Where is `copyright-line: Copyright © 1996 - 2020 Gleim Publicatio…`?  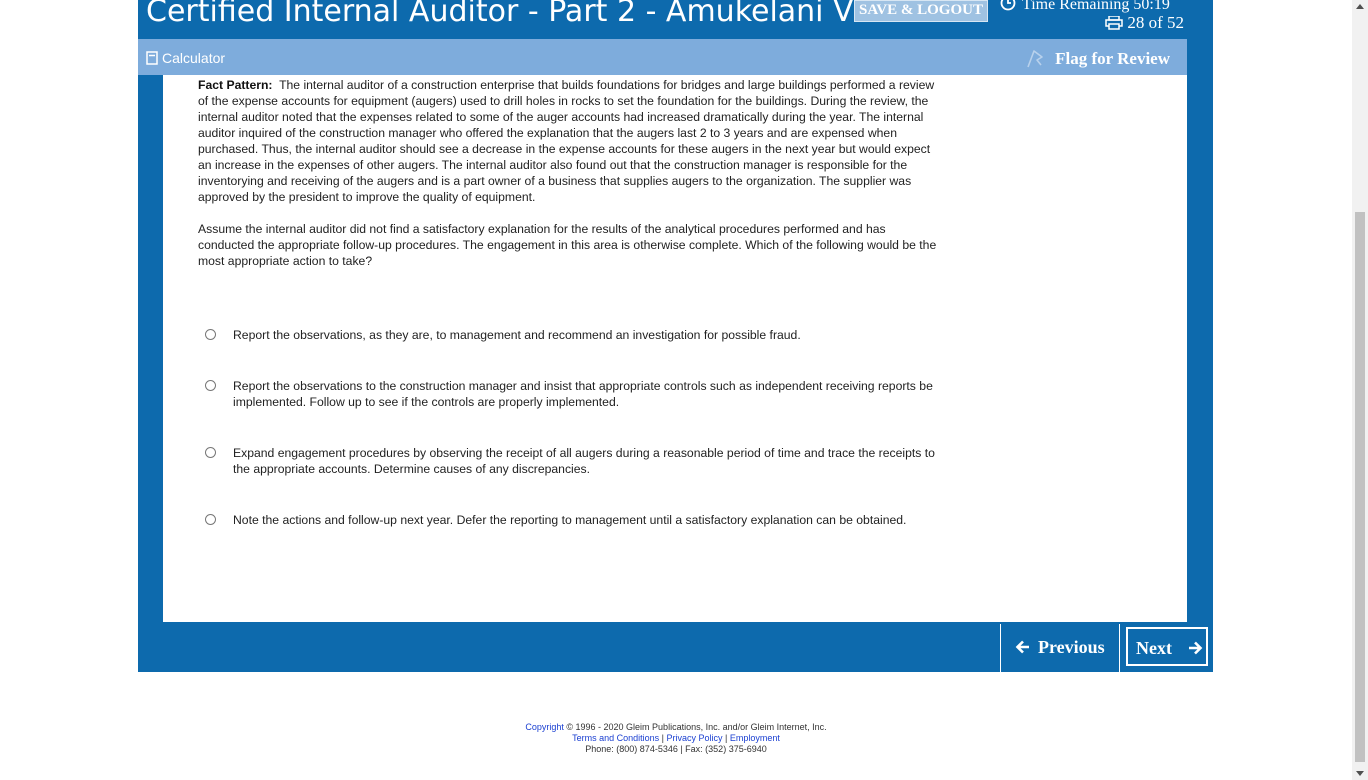
copyright-line: Copyright © 1996 - 2020 Gleim Publicatio… is located at coordinates (676, 727).